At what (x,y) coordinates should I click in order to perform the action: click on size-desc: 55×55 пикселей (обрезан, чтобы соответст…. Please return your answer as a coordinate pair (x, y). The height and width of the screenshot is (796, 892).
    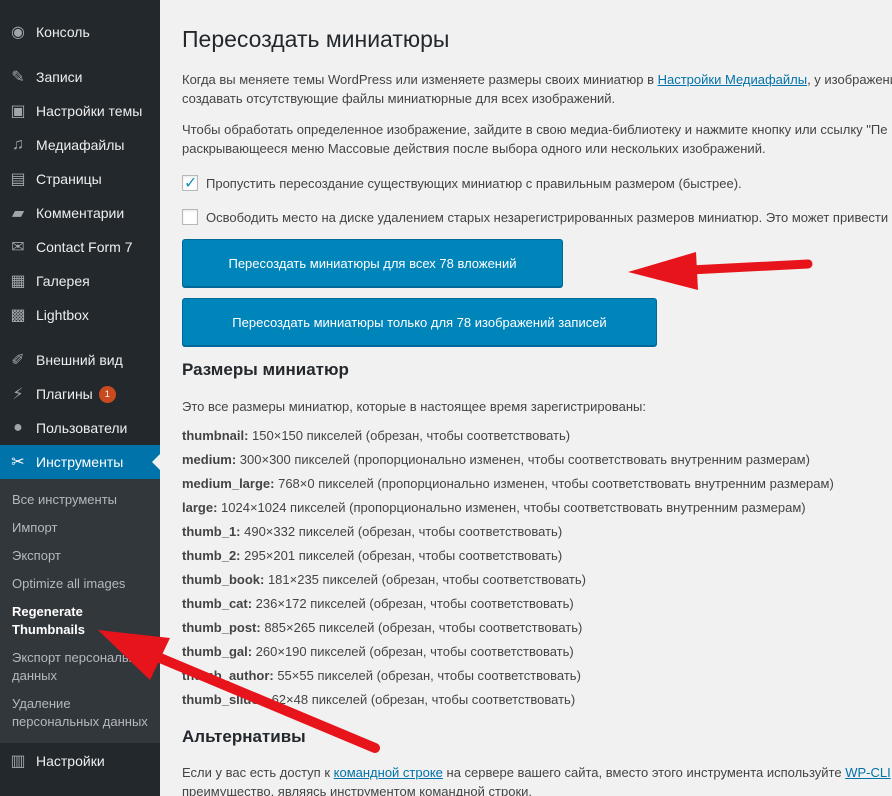
    Looking at the image, I should click on (427, 675).